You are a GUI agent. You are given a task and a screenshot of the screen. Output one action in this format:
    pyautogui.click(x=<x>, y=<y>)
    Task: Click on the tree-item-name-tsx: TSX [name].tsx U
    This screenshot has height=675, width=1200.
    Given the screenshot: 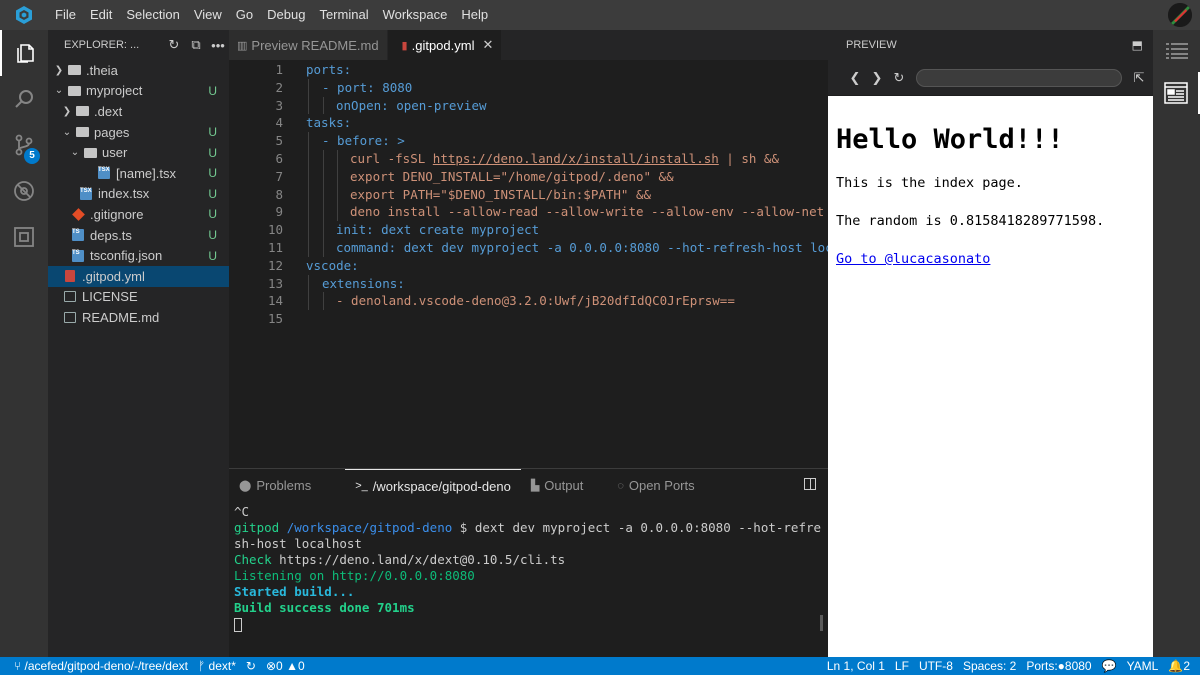 What is the action you would take?
    pyautogui.click(x=138, y=173)
    